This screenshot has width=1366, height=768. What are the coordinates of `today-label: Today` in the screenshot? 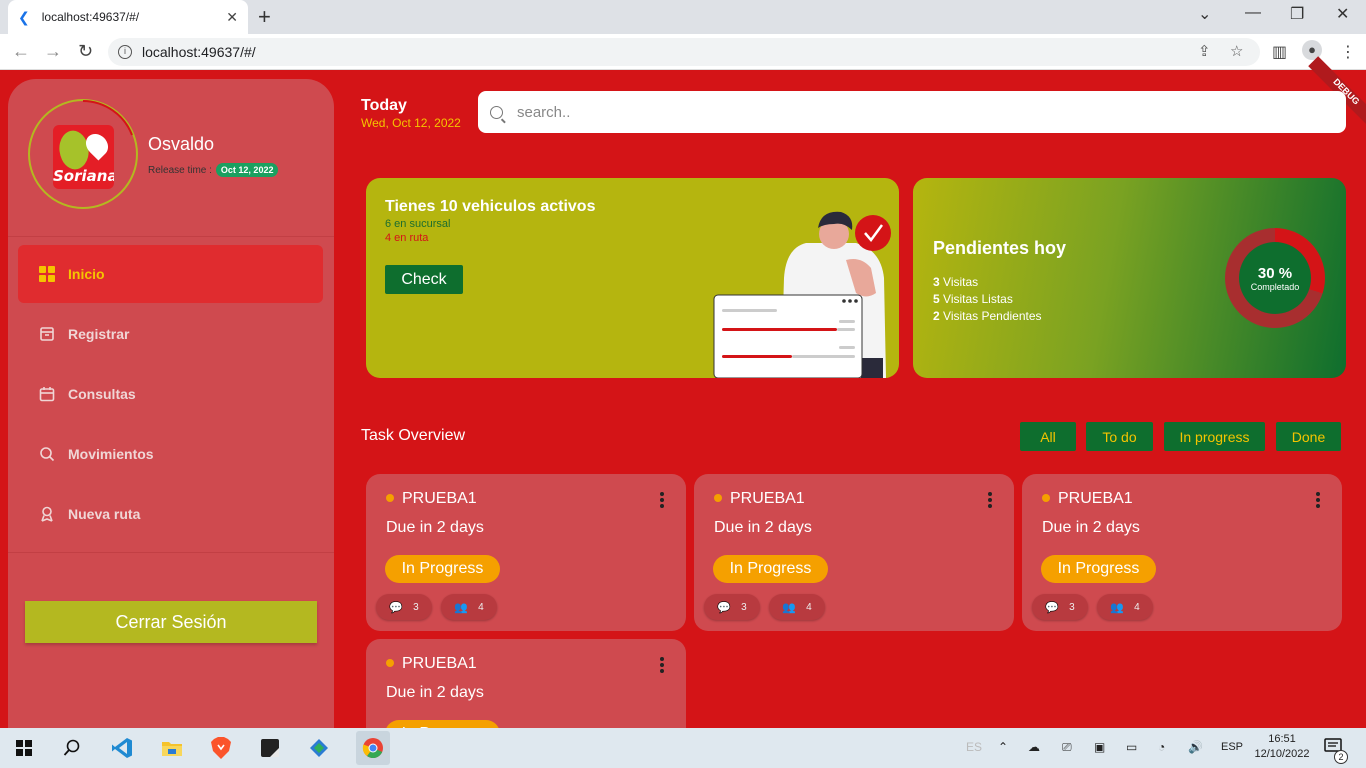 It's located at (384, 105).